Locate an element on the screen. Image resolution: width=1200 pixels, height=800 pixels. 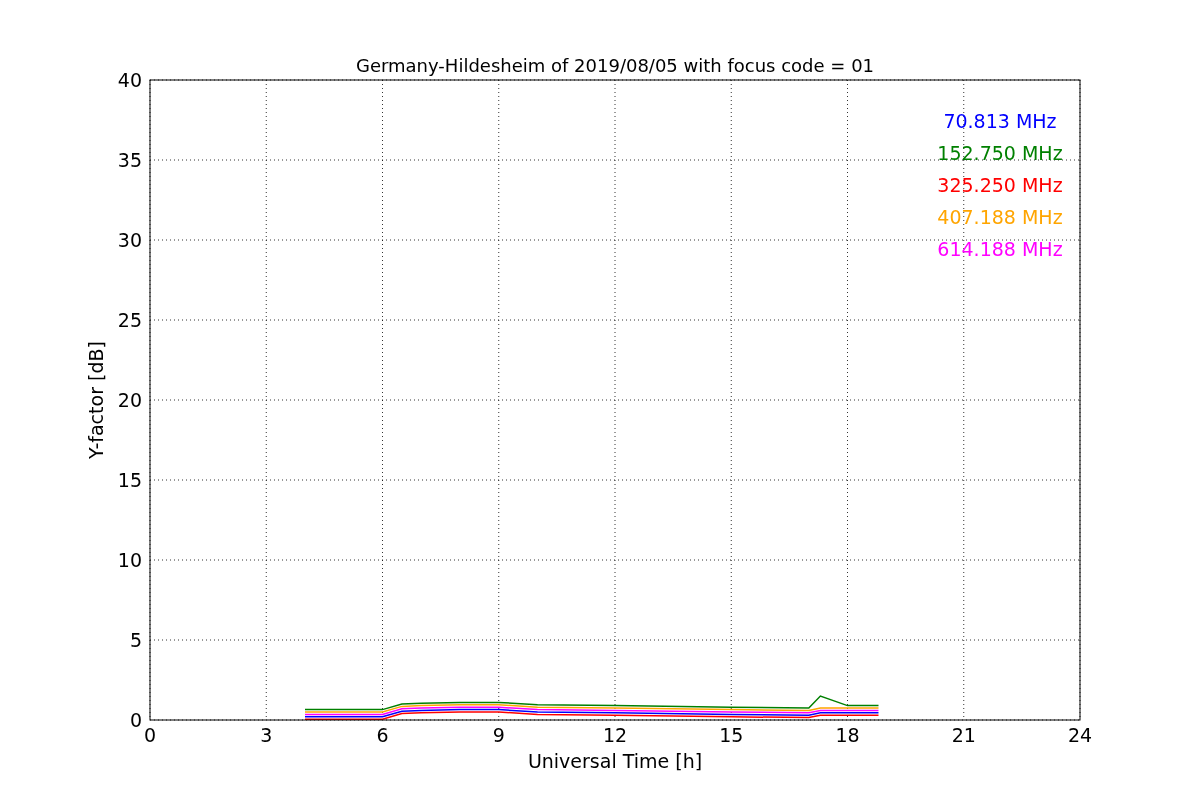
x-tick-label: 15 is located at coordinates (731, 735).